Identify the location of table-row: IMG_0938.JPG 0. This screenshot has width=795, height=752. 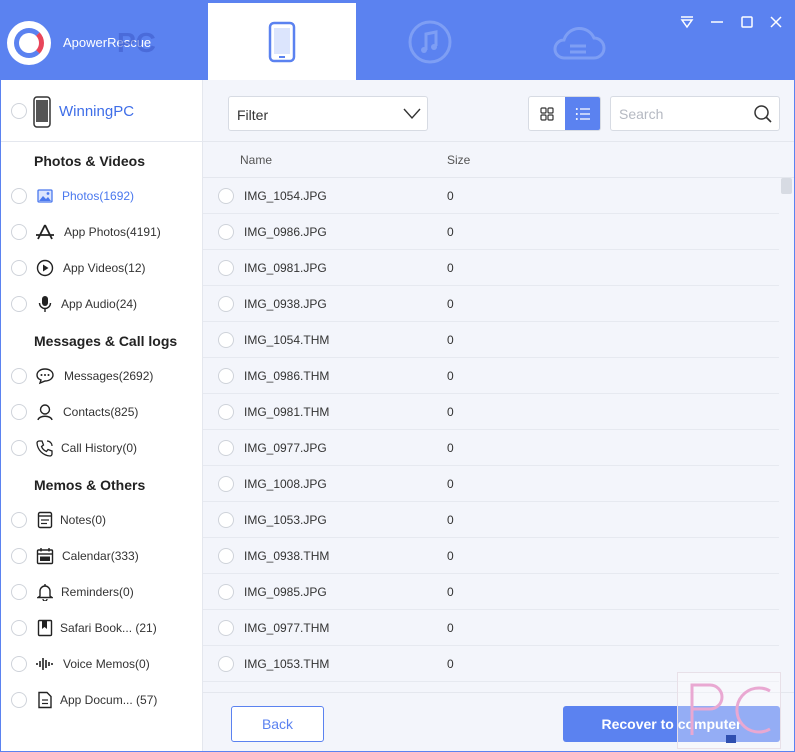
(491, 304).